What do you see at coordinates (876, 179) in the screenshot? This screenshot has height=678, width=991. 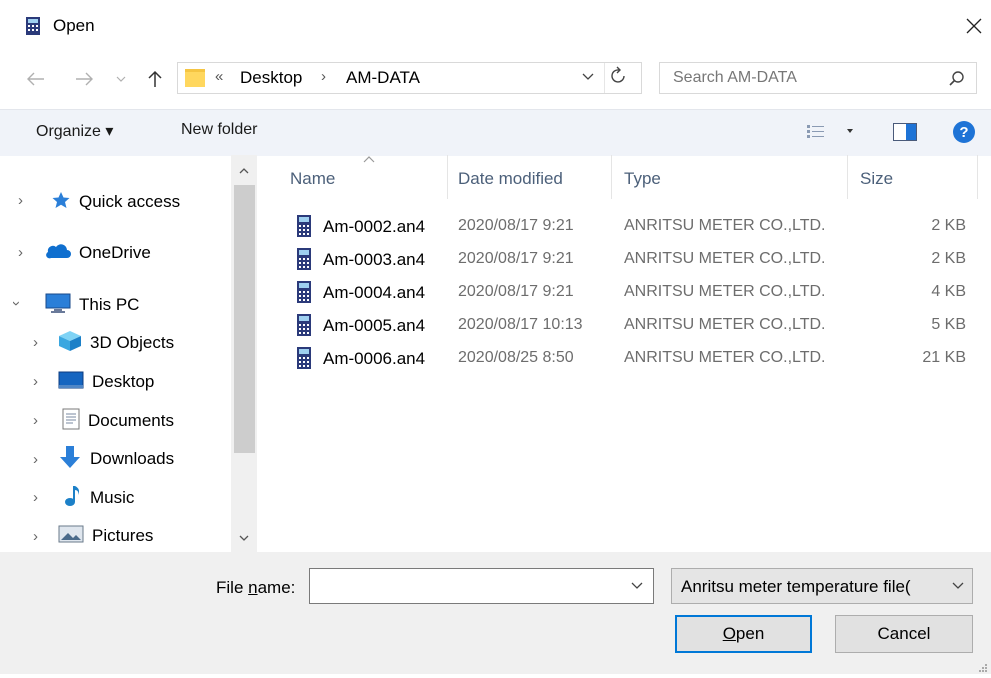 I see `column-header-size: Size` at bounding box center [876, 179].